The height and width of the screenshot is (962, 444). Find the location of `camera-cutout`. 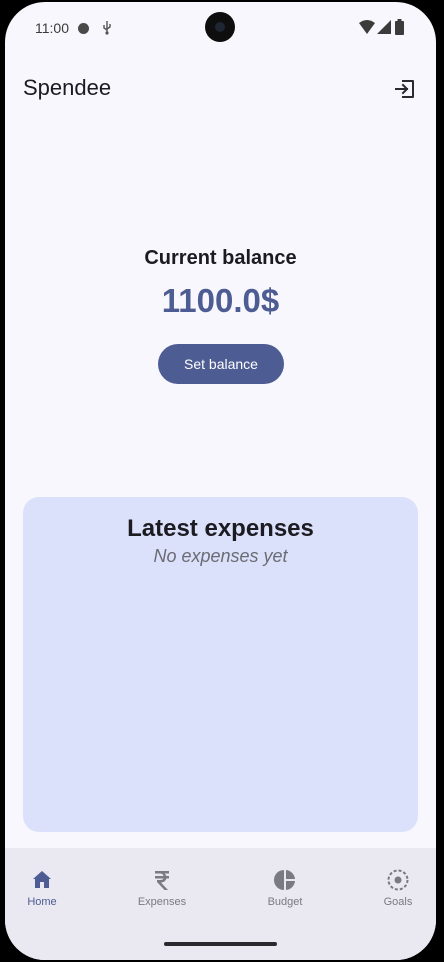

camera-cutout is located at coordinates (220, 27).